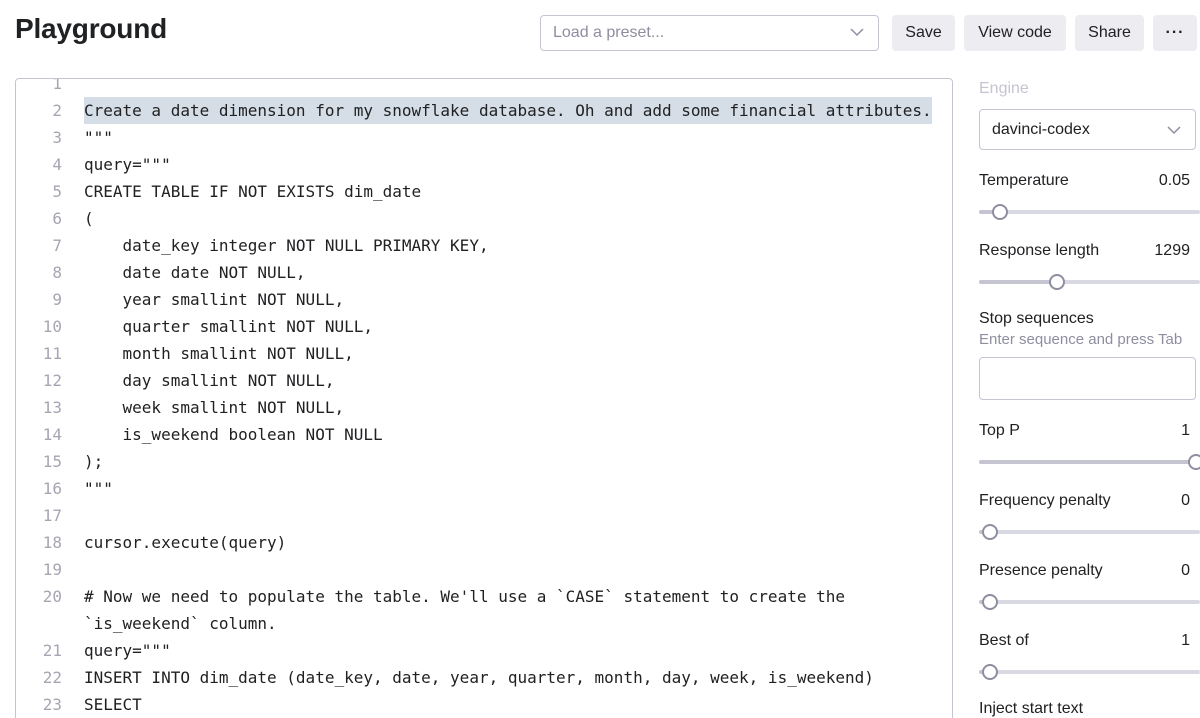 The height and width of the screenshot is (718, 1200). What do you see at coordinates (52, 704) in the screenshot?
I see `line-number: 23` at bounding box center [52, 704].